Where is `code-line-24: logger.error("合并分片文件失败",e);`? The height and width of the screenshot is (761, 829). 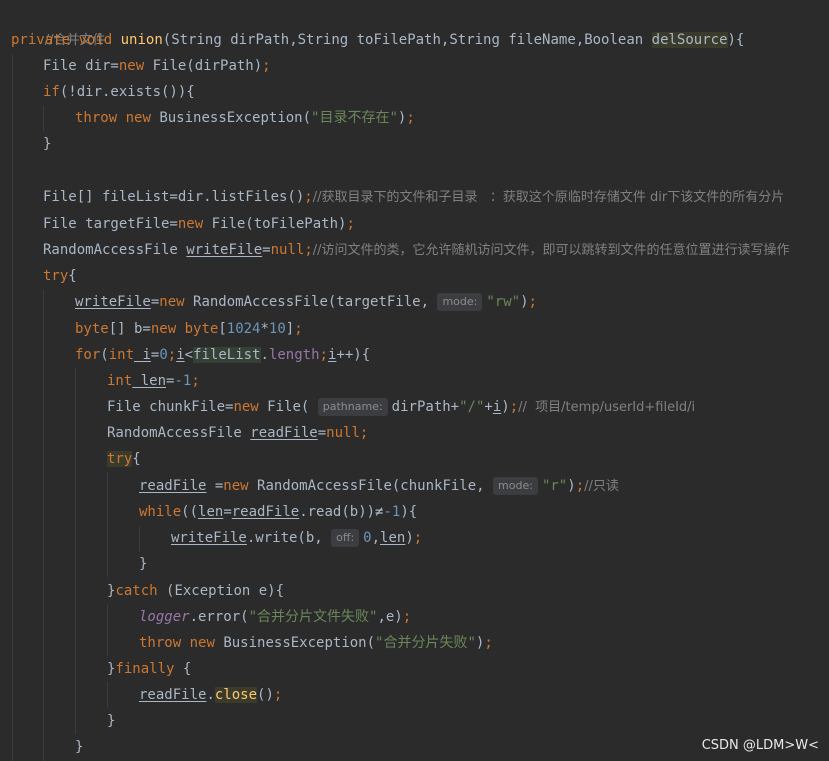 code-line-24: logger.error("合并分片文件失败",e); is located at coordinates (275, 617).